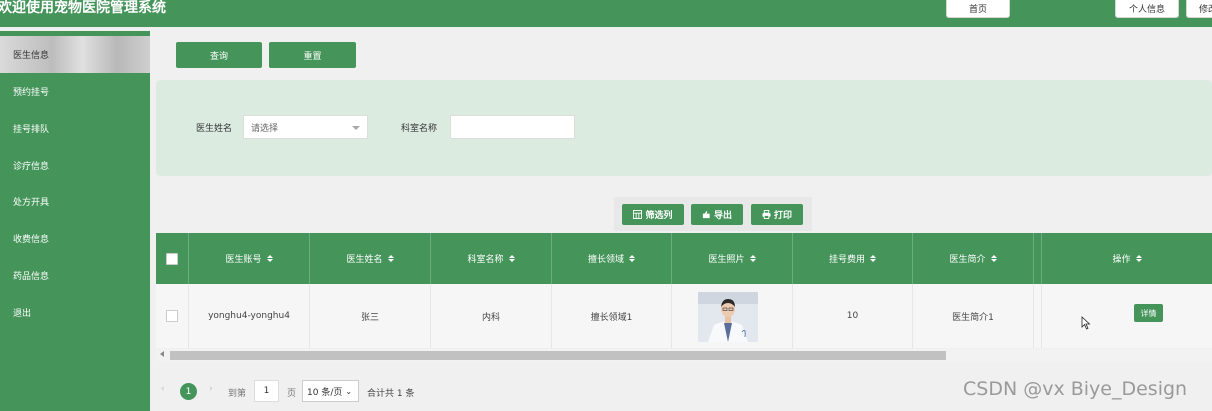 This screenshot has width=1212, height=411. I want to click on page-jump-input: 1, so click(266, 391).